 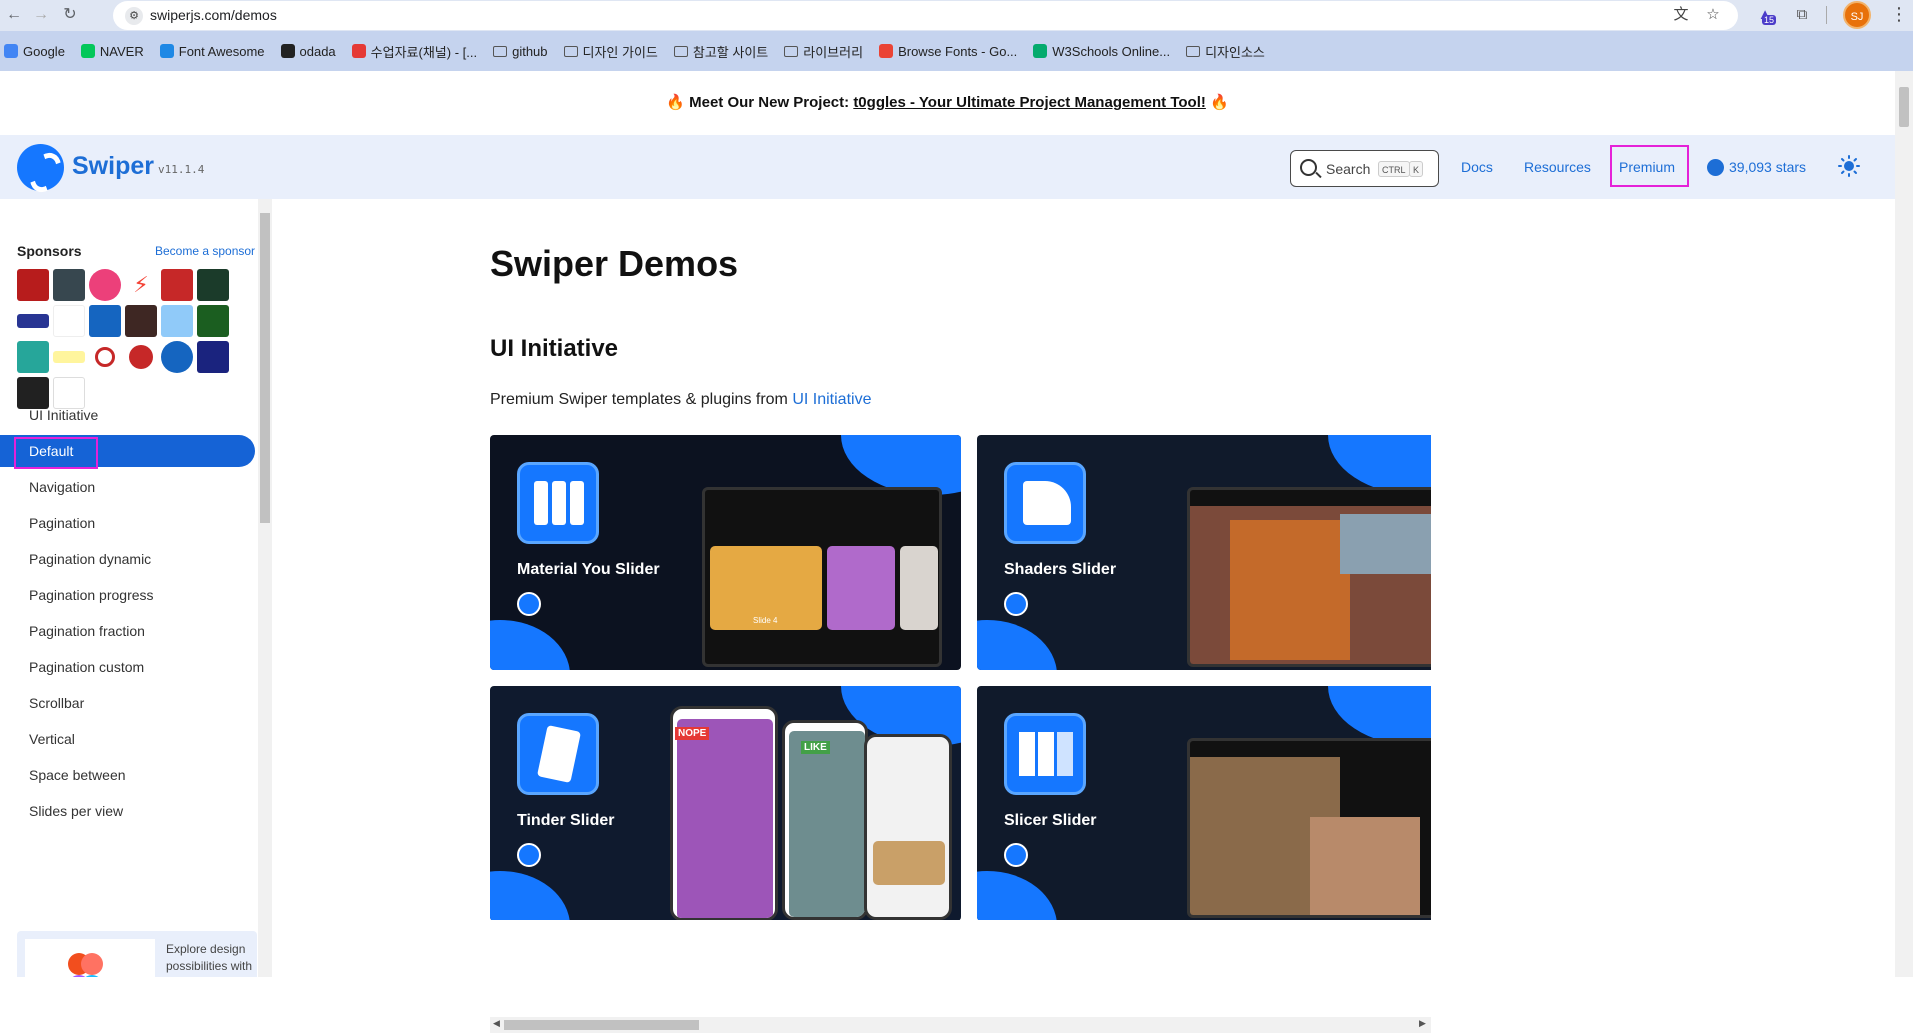 What do you see at coordinates (1849, 166) in the screenshot?
I see `theme-toggle-sun-icon` at bounding box center [1849, 166].